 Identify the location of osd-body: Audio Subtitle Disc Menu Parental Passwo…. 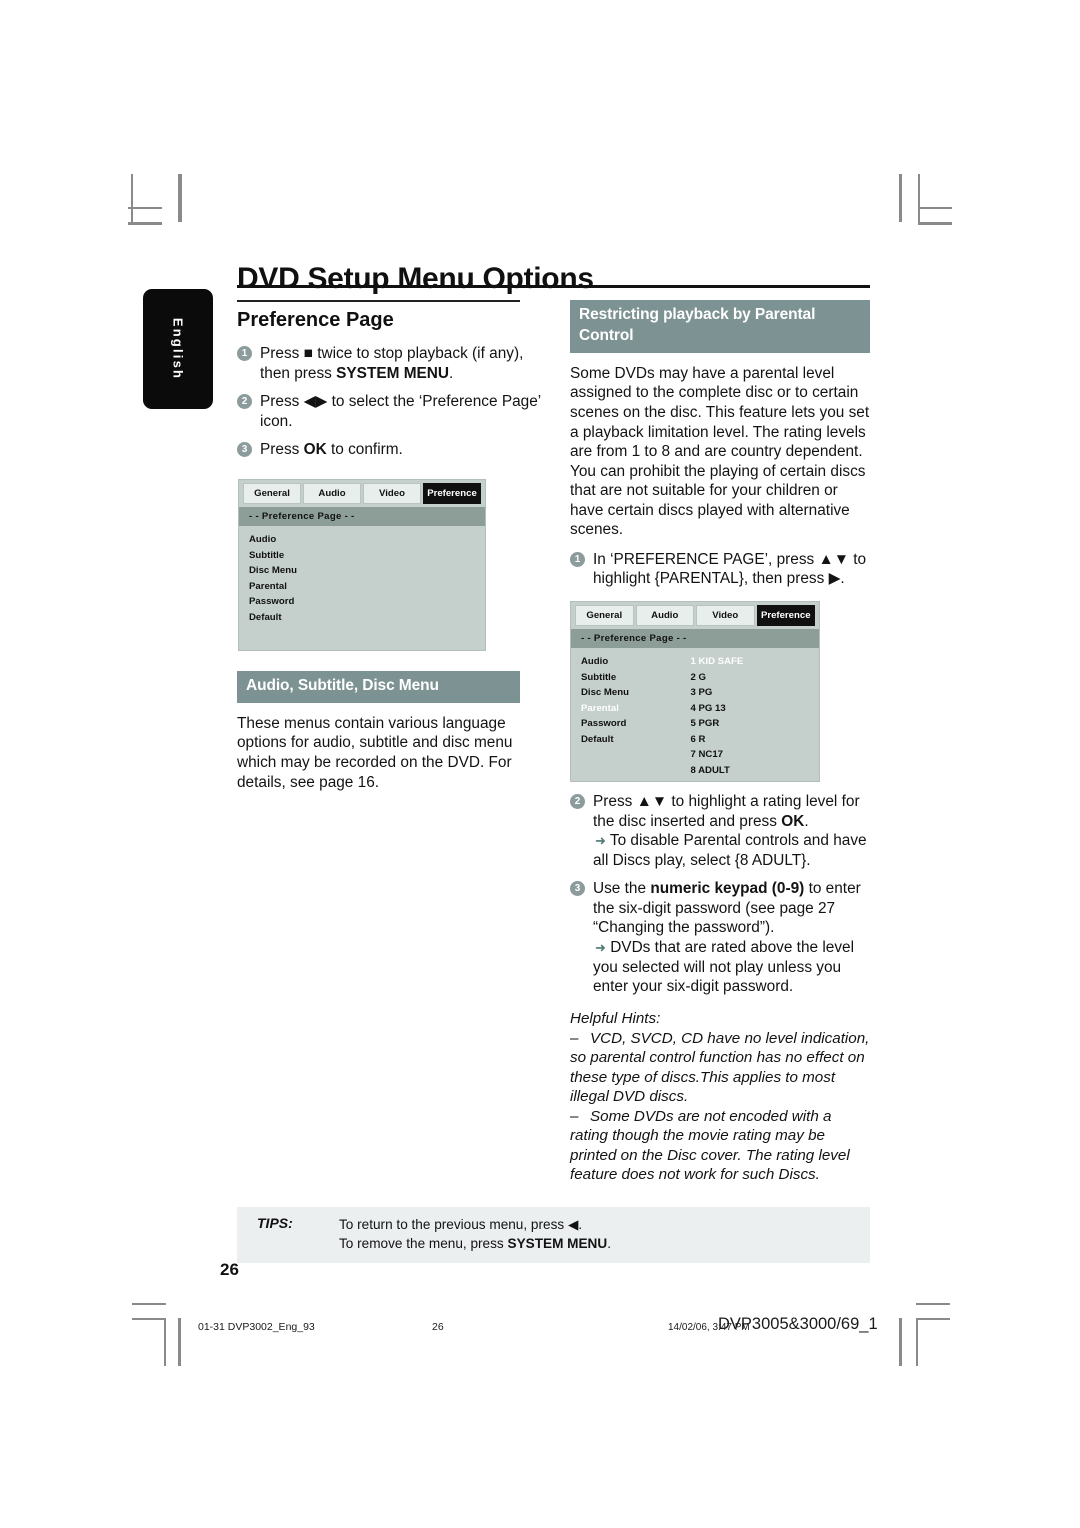
(695, 718).